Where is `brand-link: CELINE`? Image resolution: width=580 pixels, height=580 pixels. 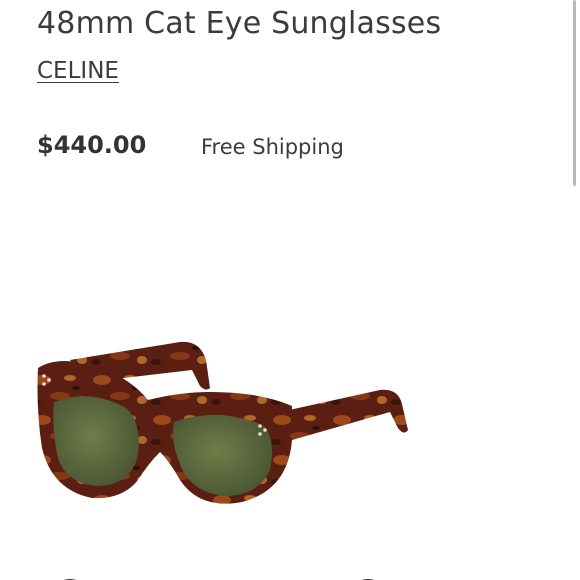
brand-link: CELINE is located at coordinates (78, 71).